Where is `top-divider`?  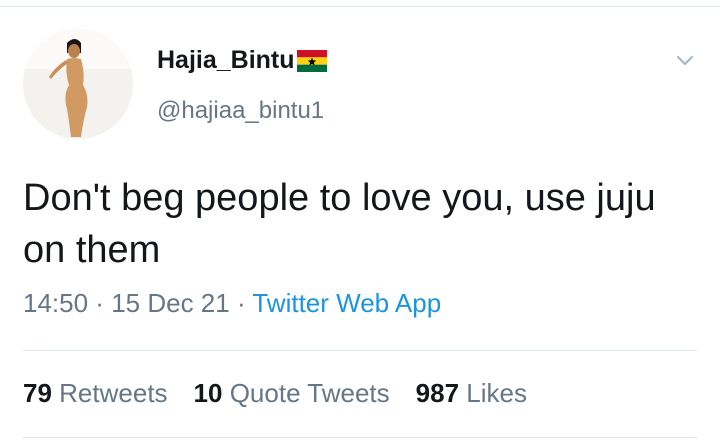
top-divider is located at coordinates (360, 6).